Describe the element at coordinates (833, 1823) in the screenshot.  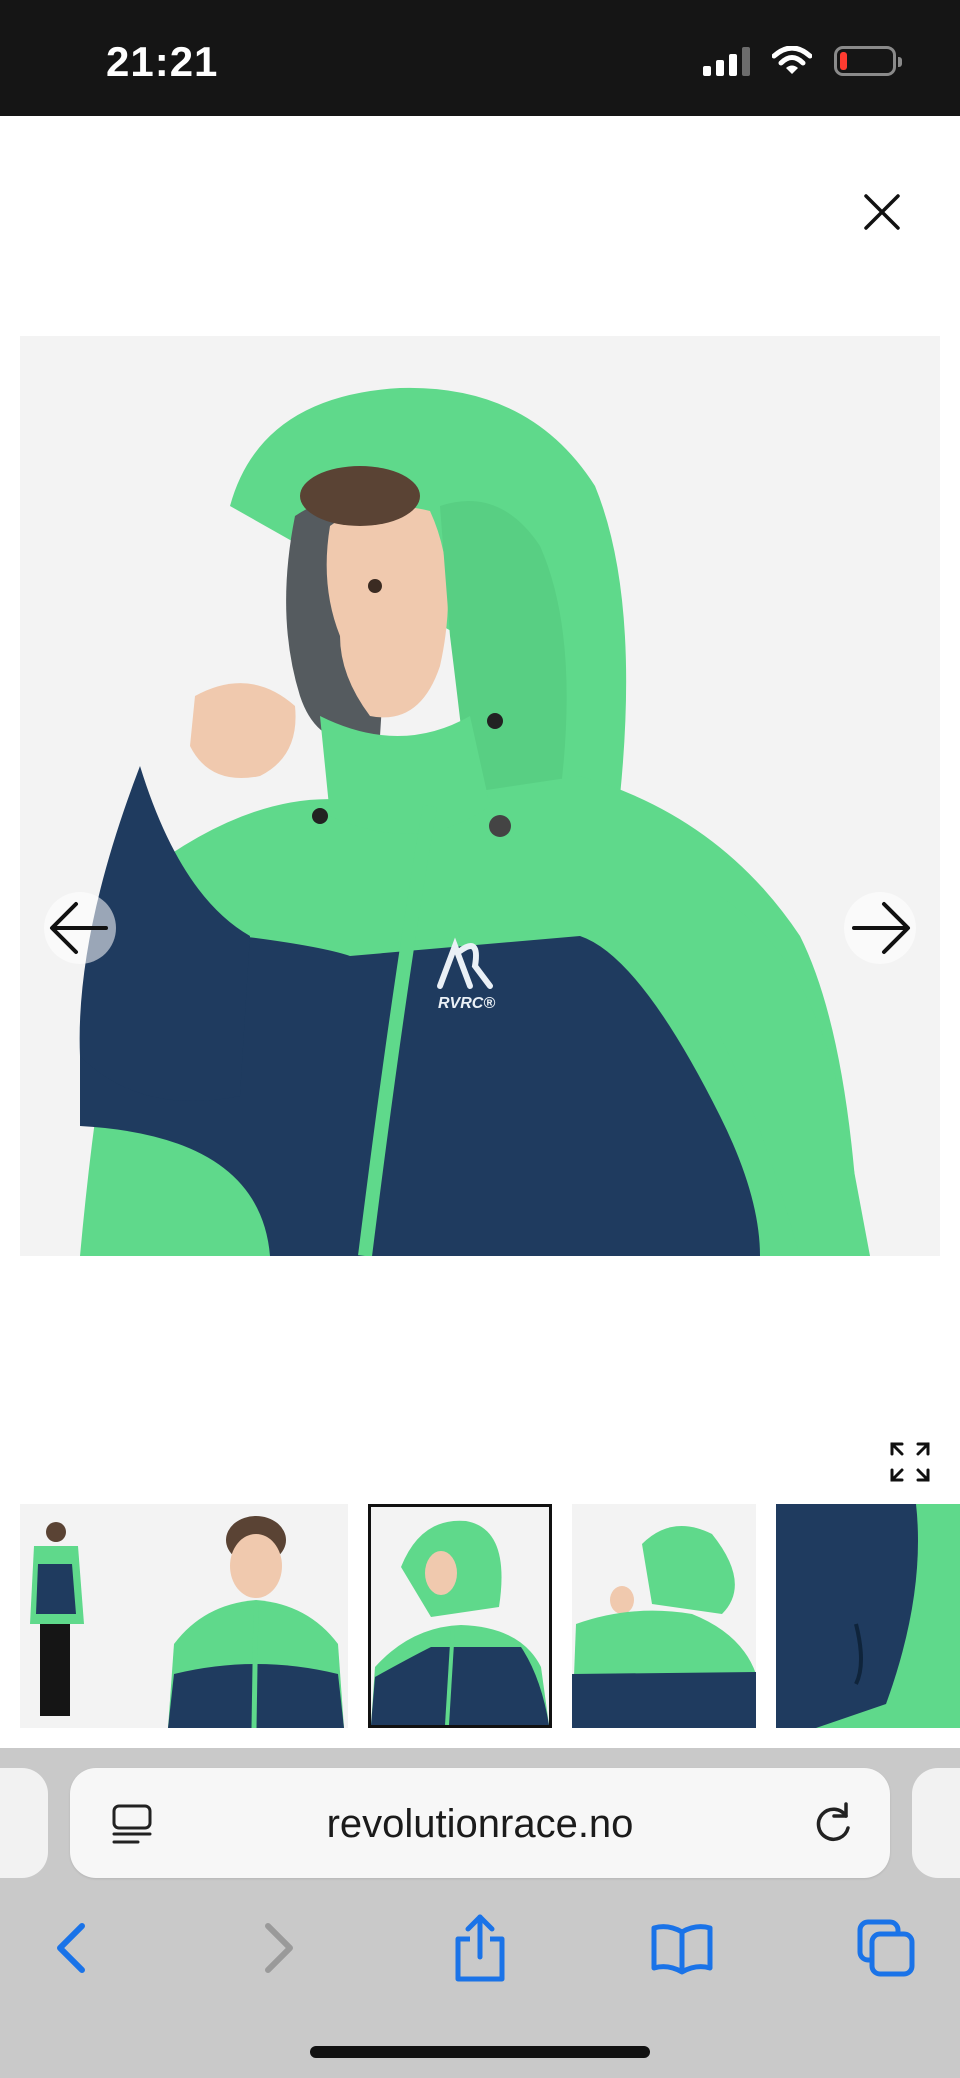
I see `reload-icon` at that location.